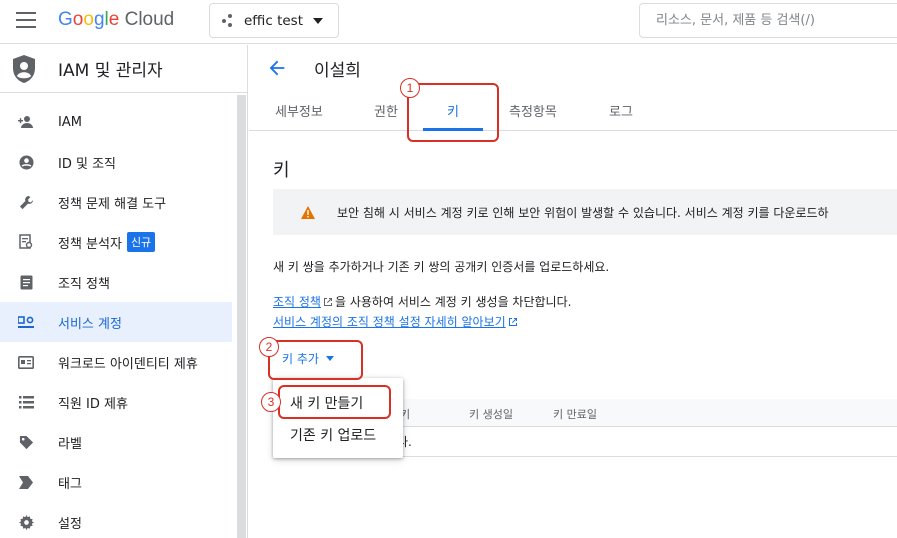 This screenshot has width=897, height=538. I want to click on tag-icon, so click(26, 442).